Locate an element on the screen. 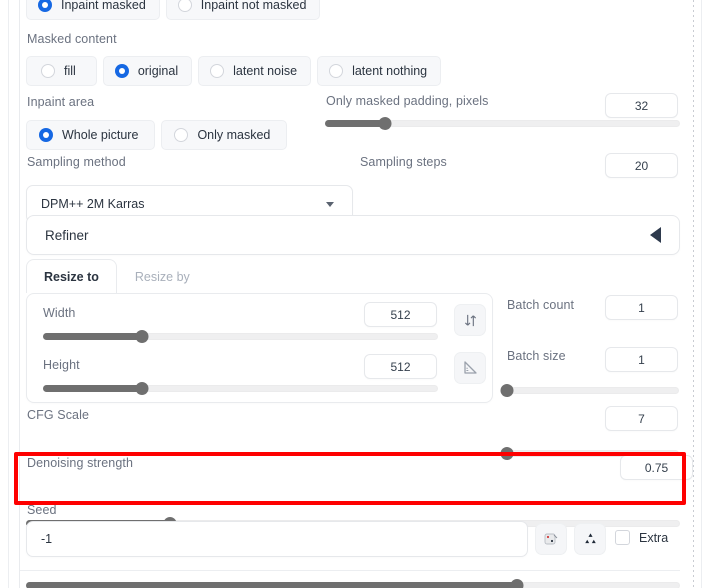  triangle-left-icon is located at coordinates (655, 235).